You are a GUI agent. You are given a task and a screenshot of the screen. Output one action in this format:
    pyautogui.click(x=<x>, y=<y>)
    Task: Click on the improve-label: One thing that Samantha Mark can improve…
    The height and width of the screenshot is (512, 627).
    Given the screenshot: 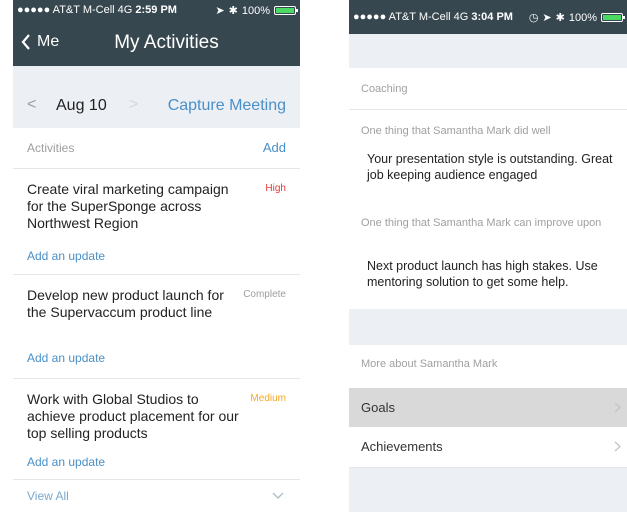 What is the action you would take?
    pyautogui.click(x=481, y=223)
    